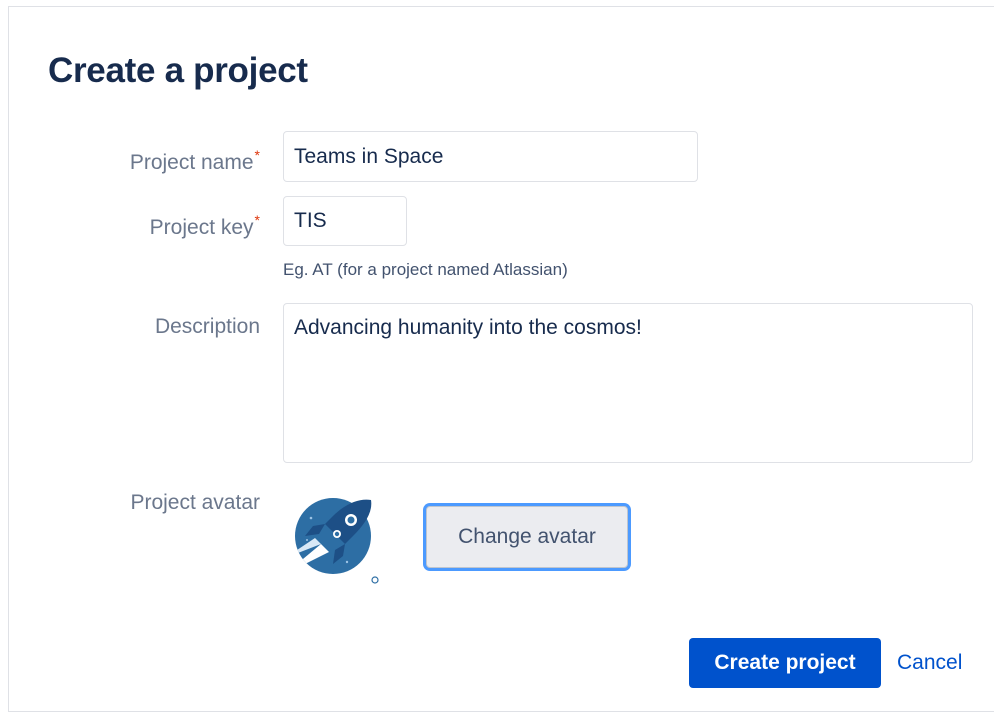 This screenshot has height=718, width=994. What do you see at coordinates (178, 70) in the screenshot?
I see `dialog-title: Create a project` at bounding box center [178, 70].